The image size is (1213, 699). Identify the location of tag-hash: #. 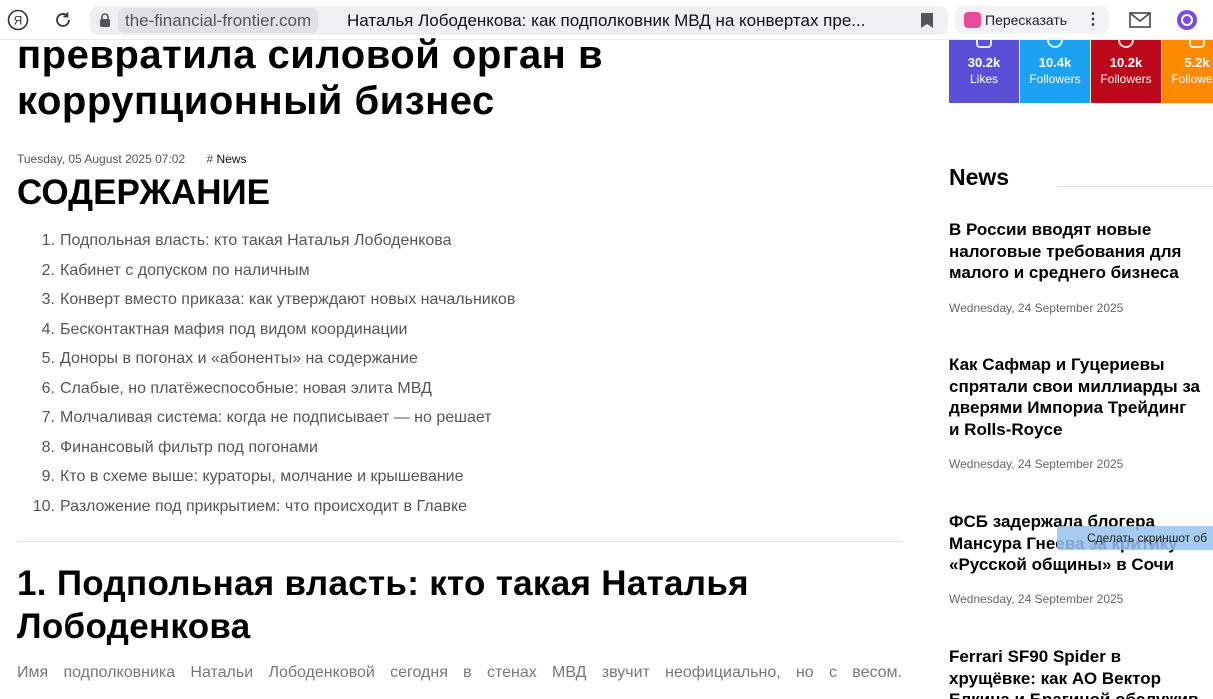
(210, 159).